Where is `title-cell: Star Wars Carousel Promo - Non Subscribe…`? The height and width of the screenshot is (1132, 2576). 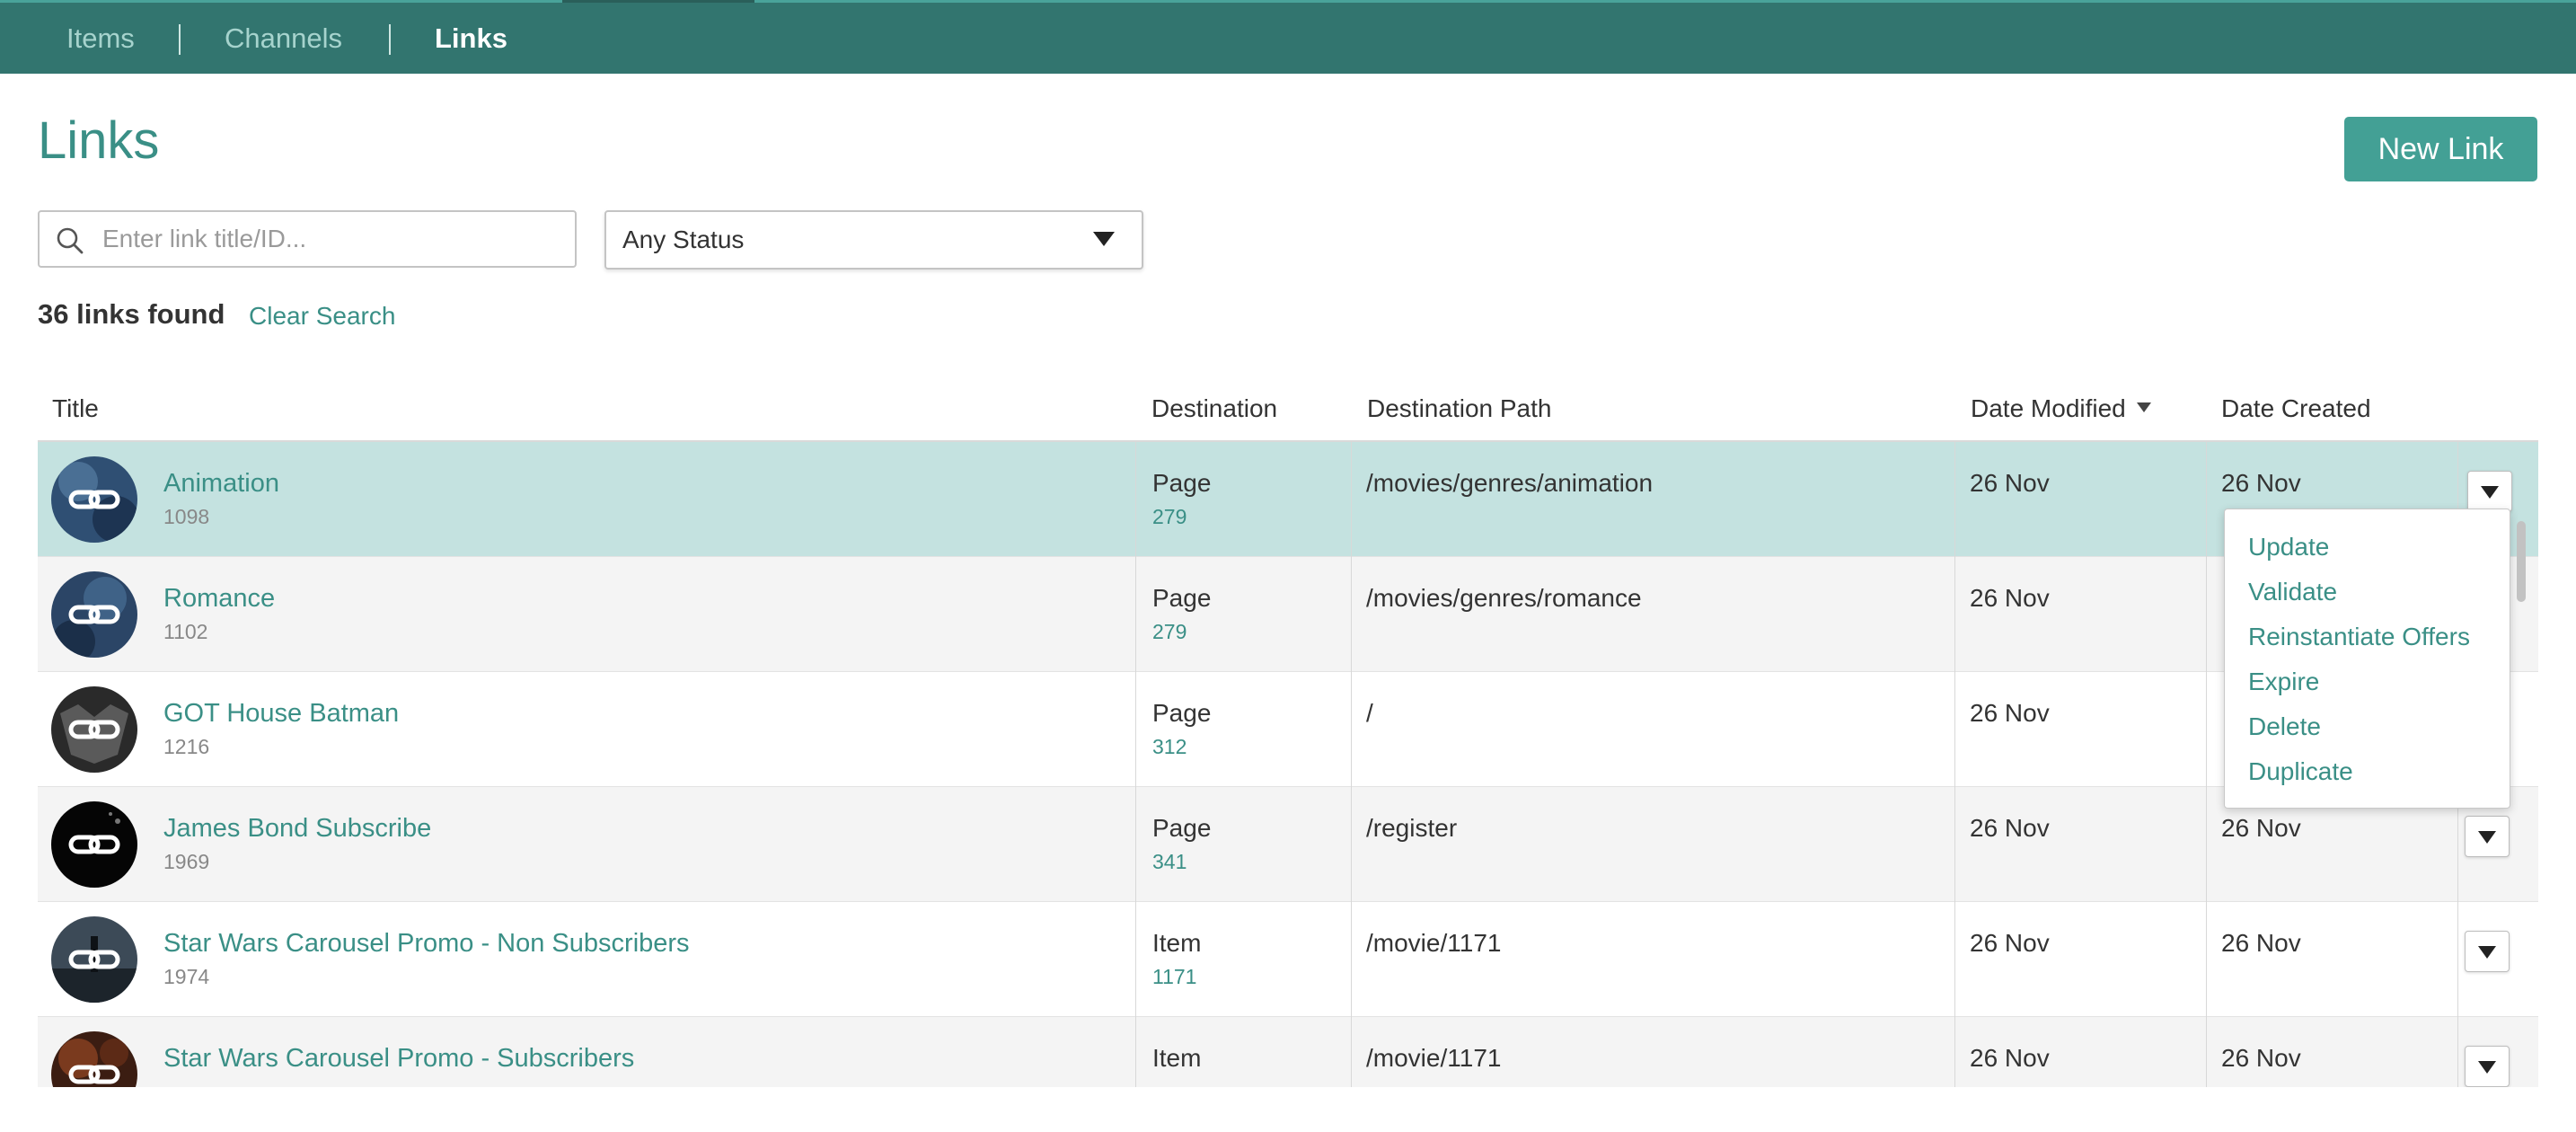
title-cell: Star Wars Carousel Promo - Non Subscribe… is located at coordinates (586, 959).